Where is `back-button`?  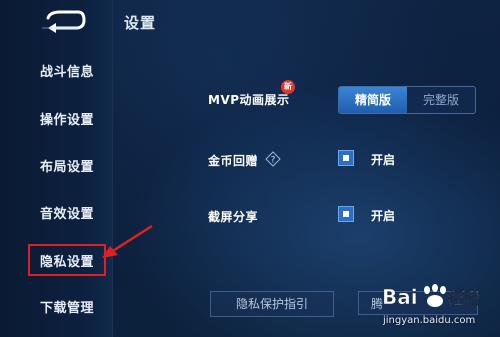 back-button is located at coordinates (63, 22).